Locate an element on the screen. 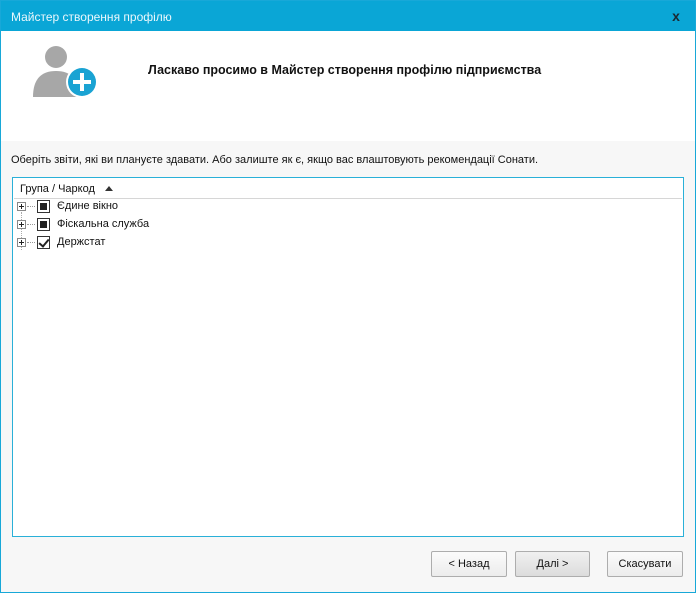 This screenshot has height=593, width=696. tree-node: Держстат is located at coordinates (348, 243).